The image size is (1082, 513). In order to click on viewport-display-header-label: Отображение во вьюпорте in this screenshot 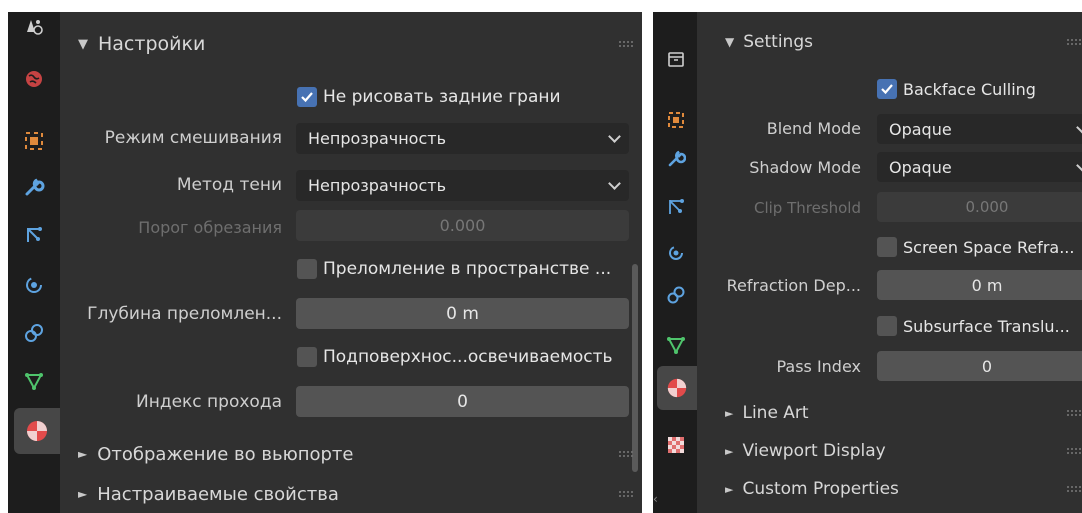, I will do `click(225, 454)`.